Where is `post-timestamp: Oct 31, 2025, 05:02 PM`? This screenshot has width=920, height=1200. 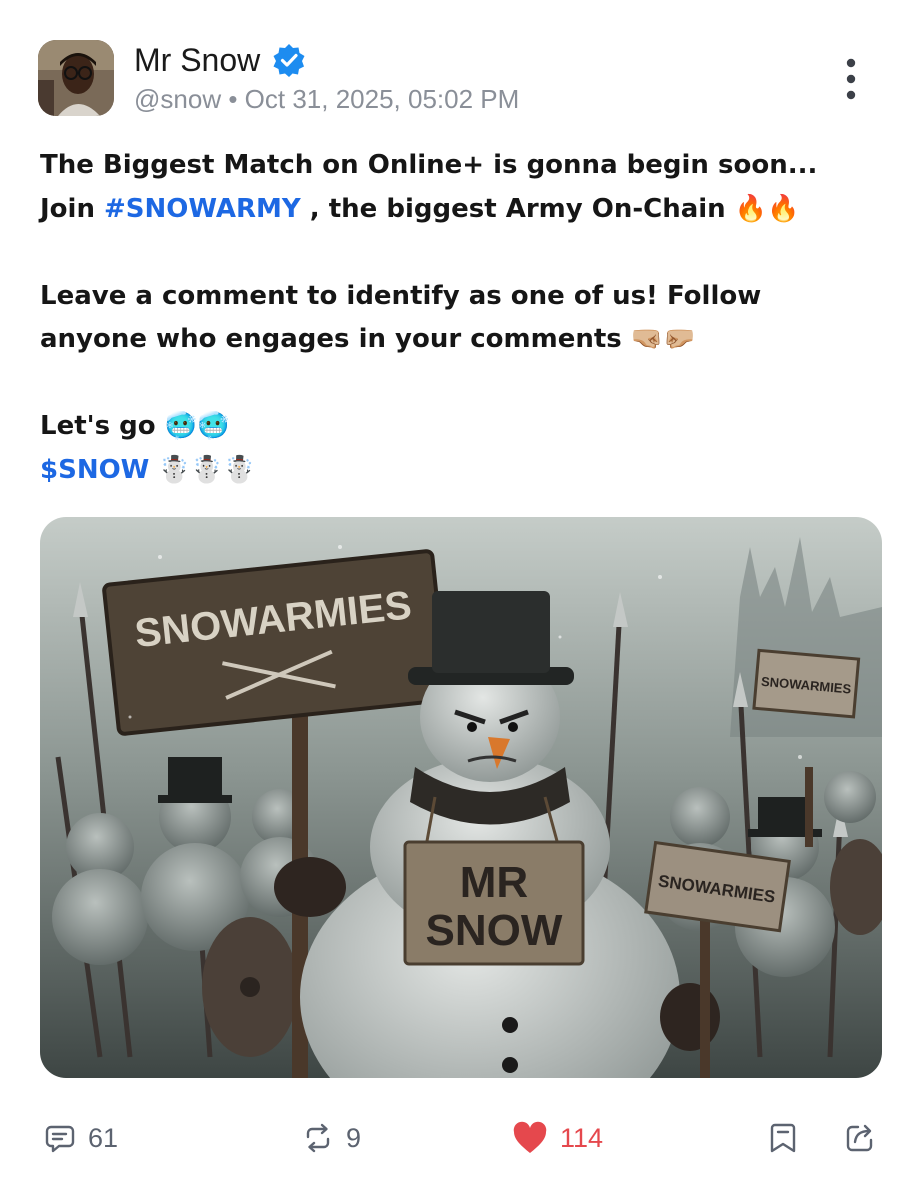 post-timestamp: Oct 31, 2025, 05:02 PM is located at coordinates (382, 99).